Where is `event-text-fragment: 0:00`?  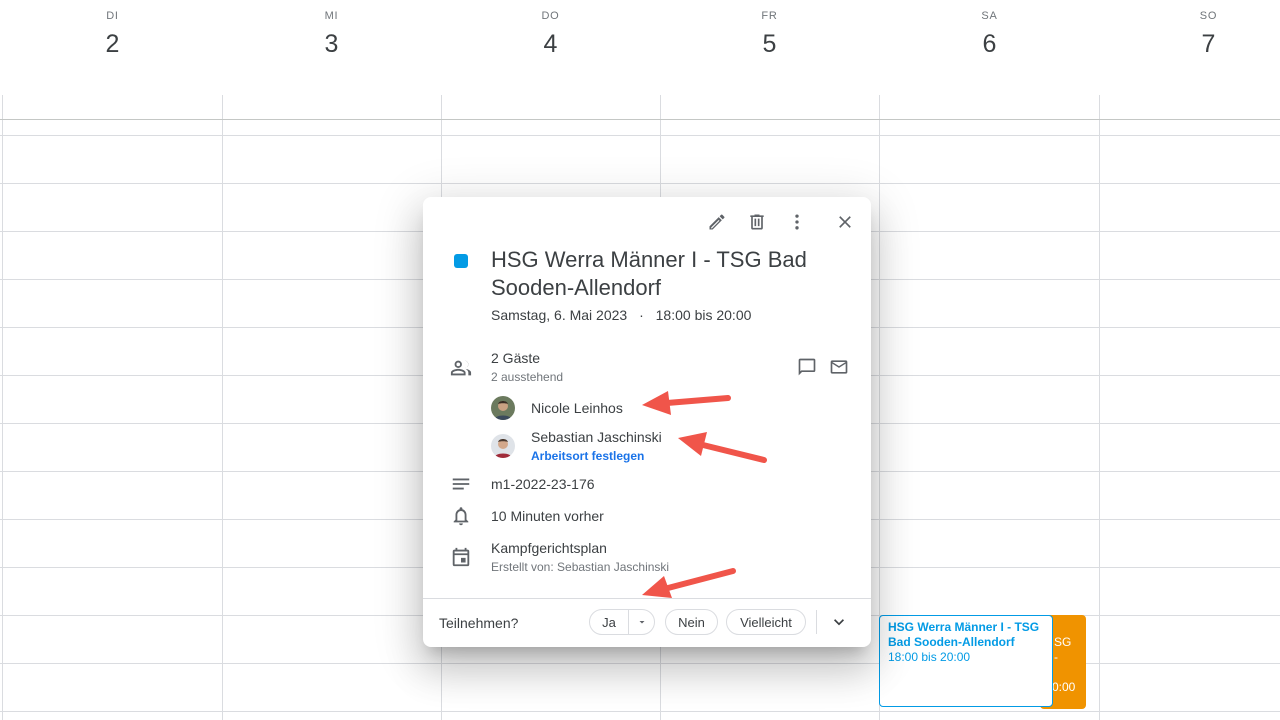 event-text-fragment: 0:00 is located at coordinates (1064, 687).